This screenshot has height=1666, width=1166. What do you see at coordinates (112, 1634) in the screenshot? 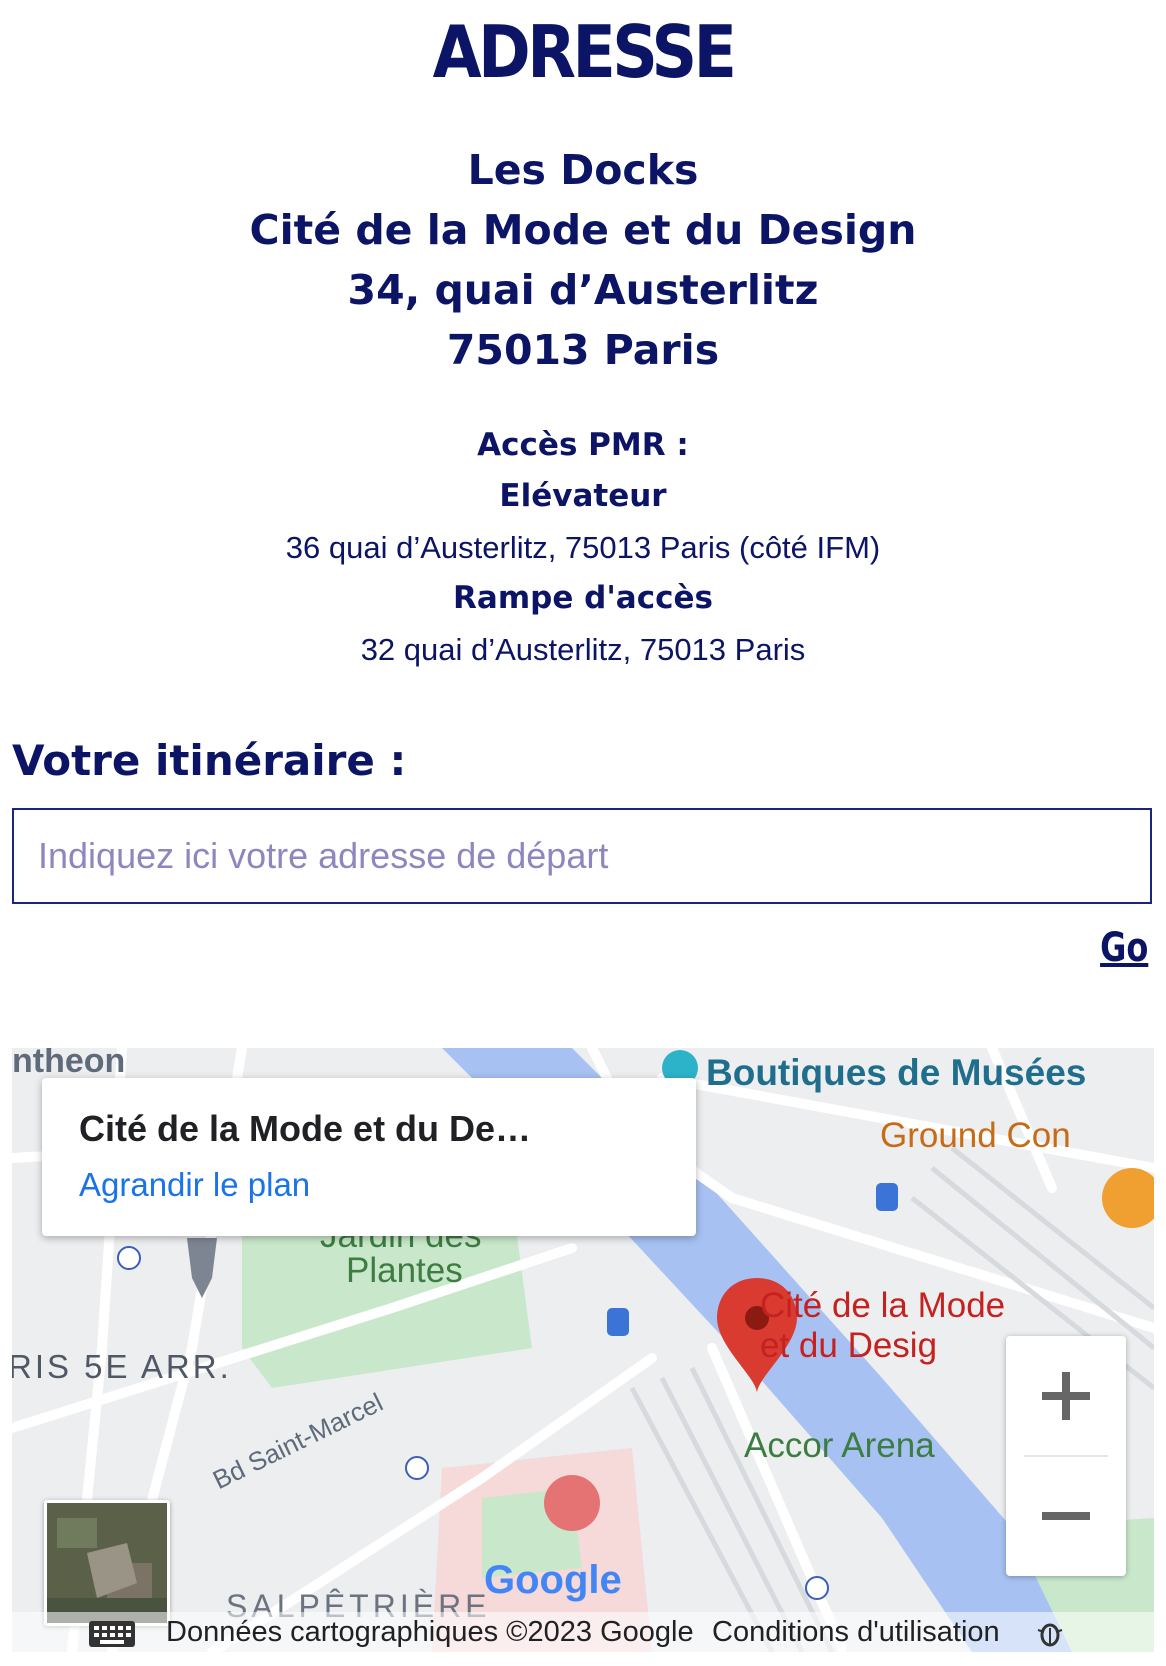
I see `keyboard-shortcuts-icon` at bounding box center [112, 1634].